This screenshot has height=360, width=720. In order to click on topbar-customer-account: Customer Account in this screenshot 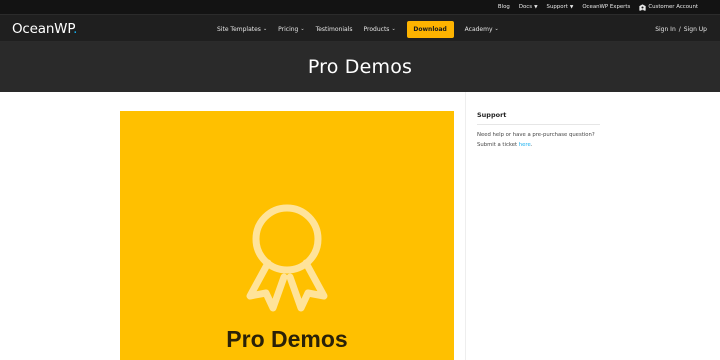, I will do `click(668, 7)`.